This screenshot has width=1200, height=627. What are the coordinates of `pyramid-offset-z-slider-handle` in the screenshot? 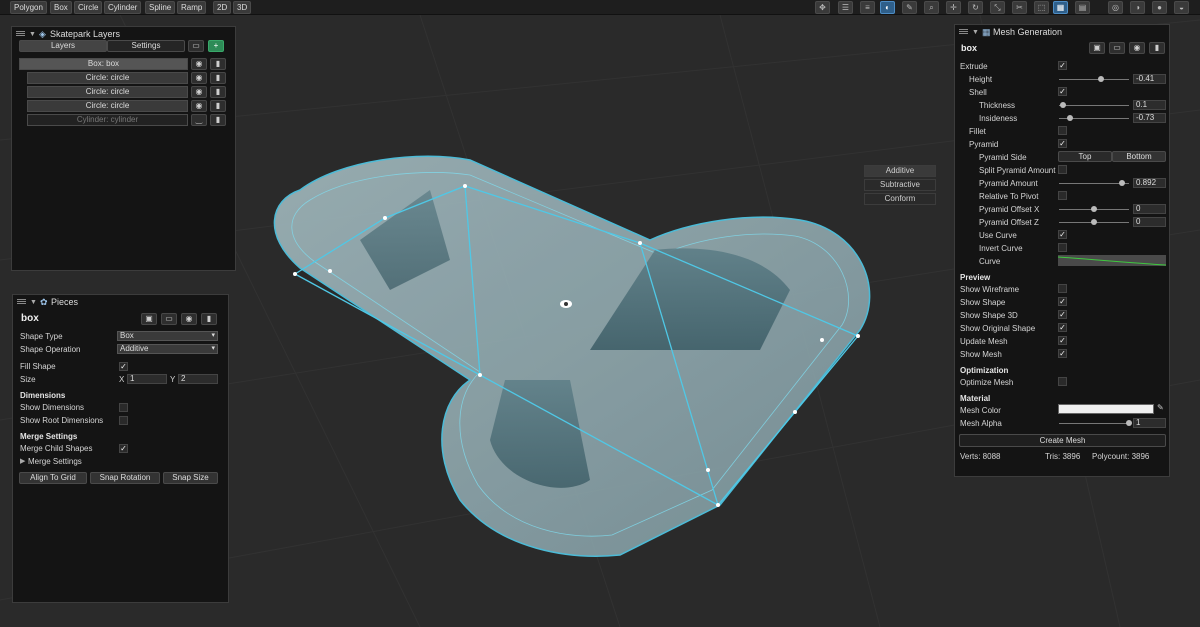 It's located at (1094, 222).